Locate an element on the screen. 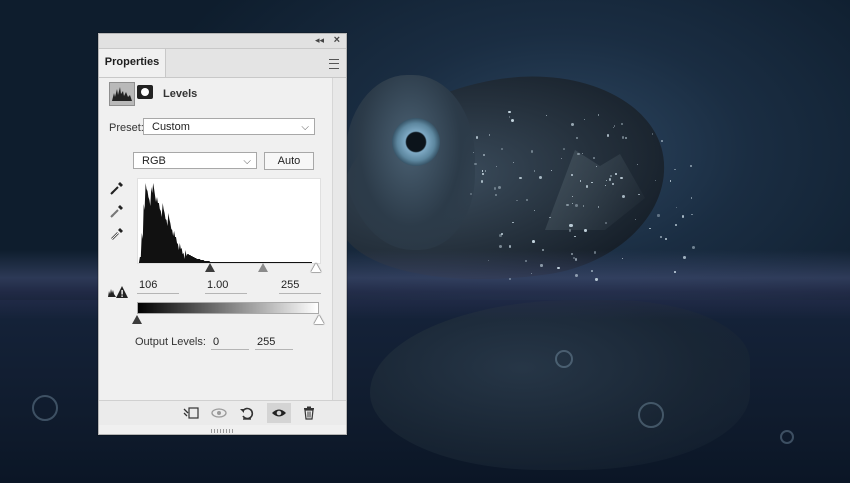 This screenshot has width=850, height=483. channel-value: RGB is located at coordinates (154, 161).